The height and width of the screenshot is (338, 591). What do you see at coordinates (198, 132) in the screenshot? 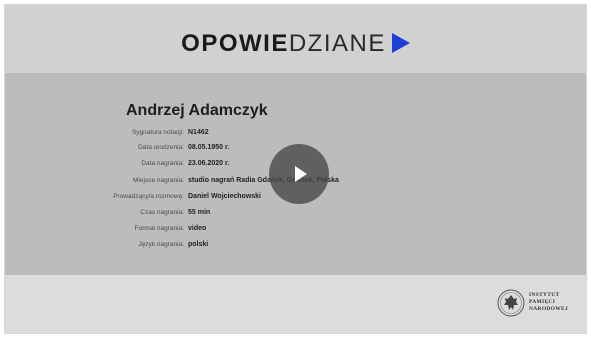
I see `detail-value: N1462` at bounding box center [198, 132].